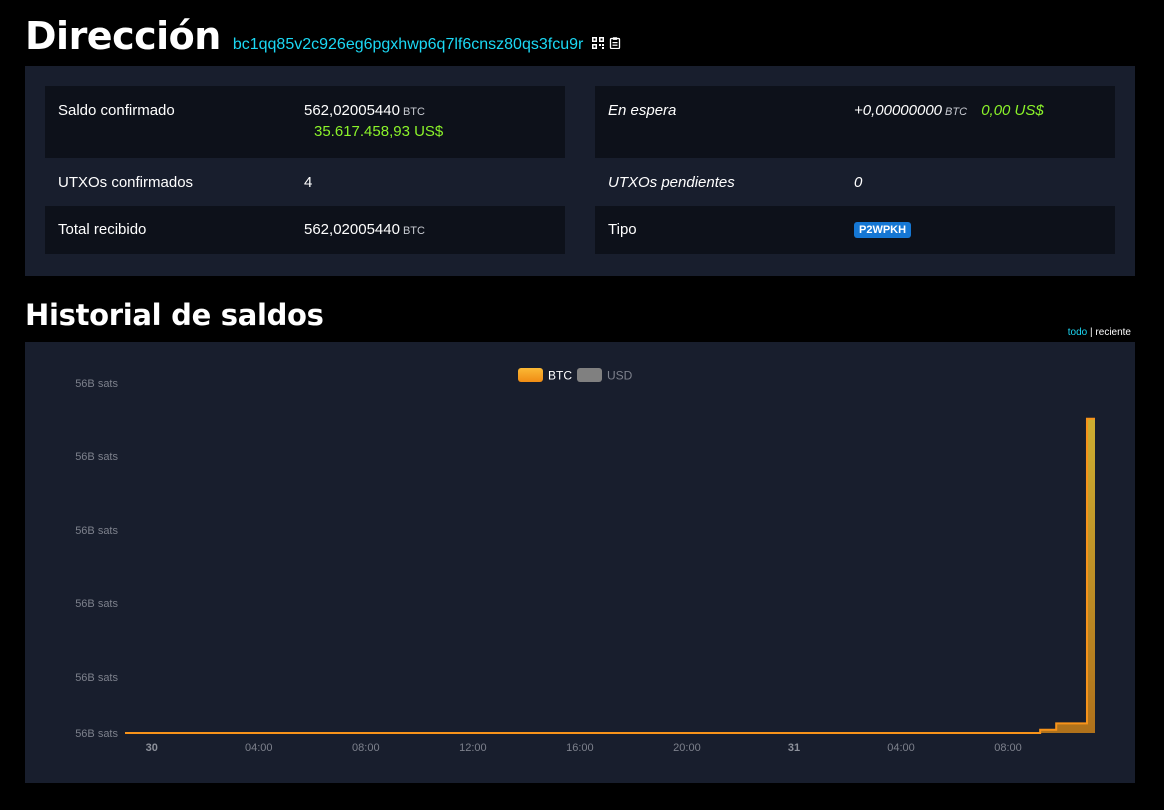 The image size is (1164, 810). Describe the element at coordinates (1077, 332) in the screenshot. I see `range-all-link: todo` at that location.